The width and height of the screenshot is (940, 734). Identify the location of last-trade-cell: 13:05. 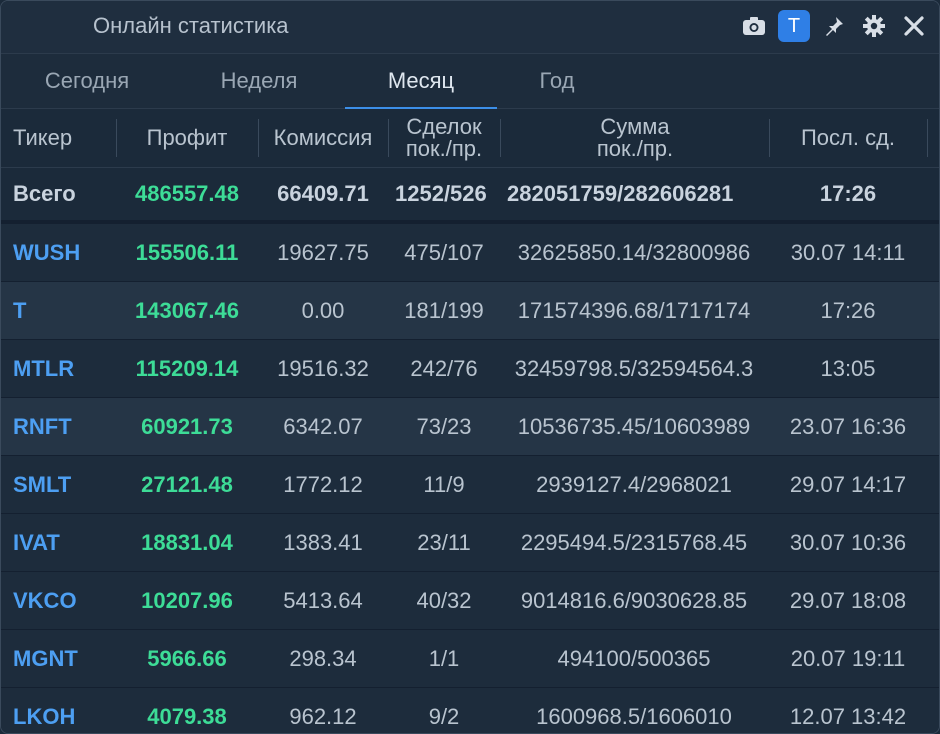
(848, 368).